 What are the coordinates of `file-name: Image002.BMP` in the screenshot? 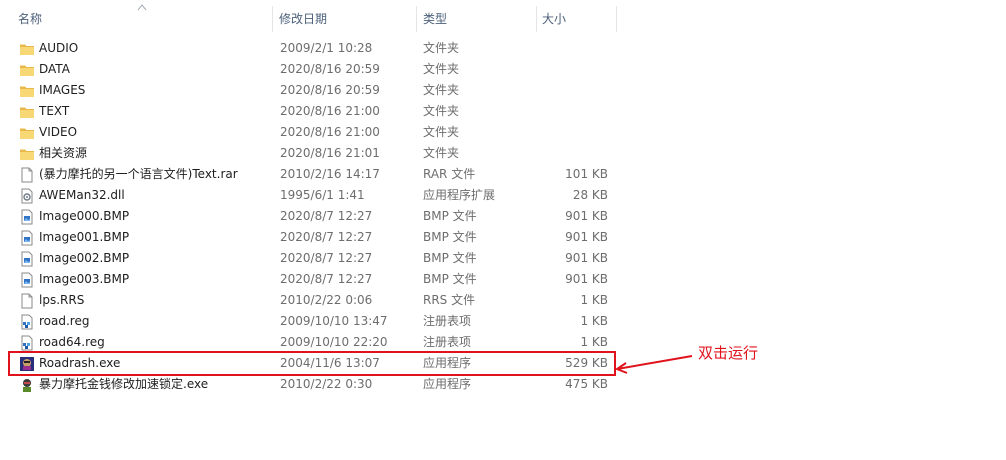 It's located at (84, 258).